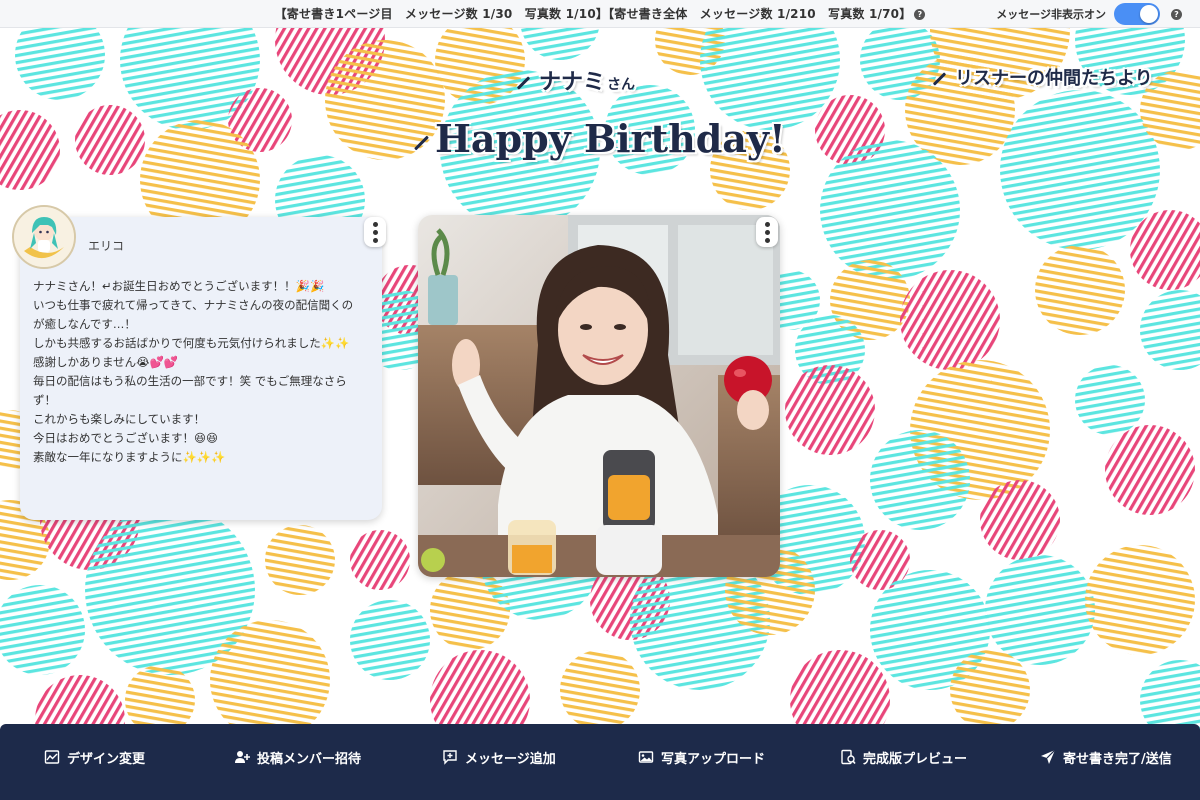 The width and height of the screenshot is (1200, 800). I want to click on hide-messages-toggle-group: メッセージ非表示オン ?, so click(1089, 14).